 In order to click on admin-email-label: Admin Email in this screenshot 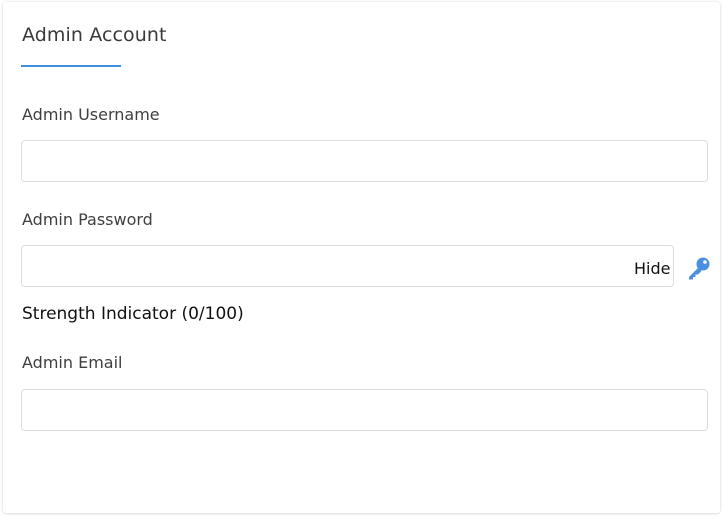, I will do `click(72, 362)`.